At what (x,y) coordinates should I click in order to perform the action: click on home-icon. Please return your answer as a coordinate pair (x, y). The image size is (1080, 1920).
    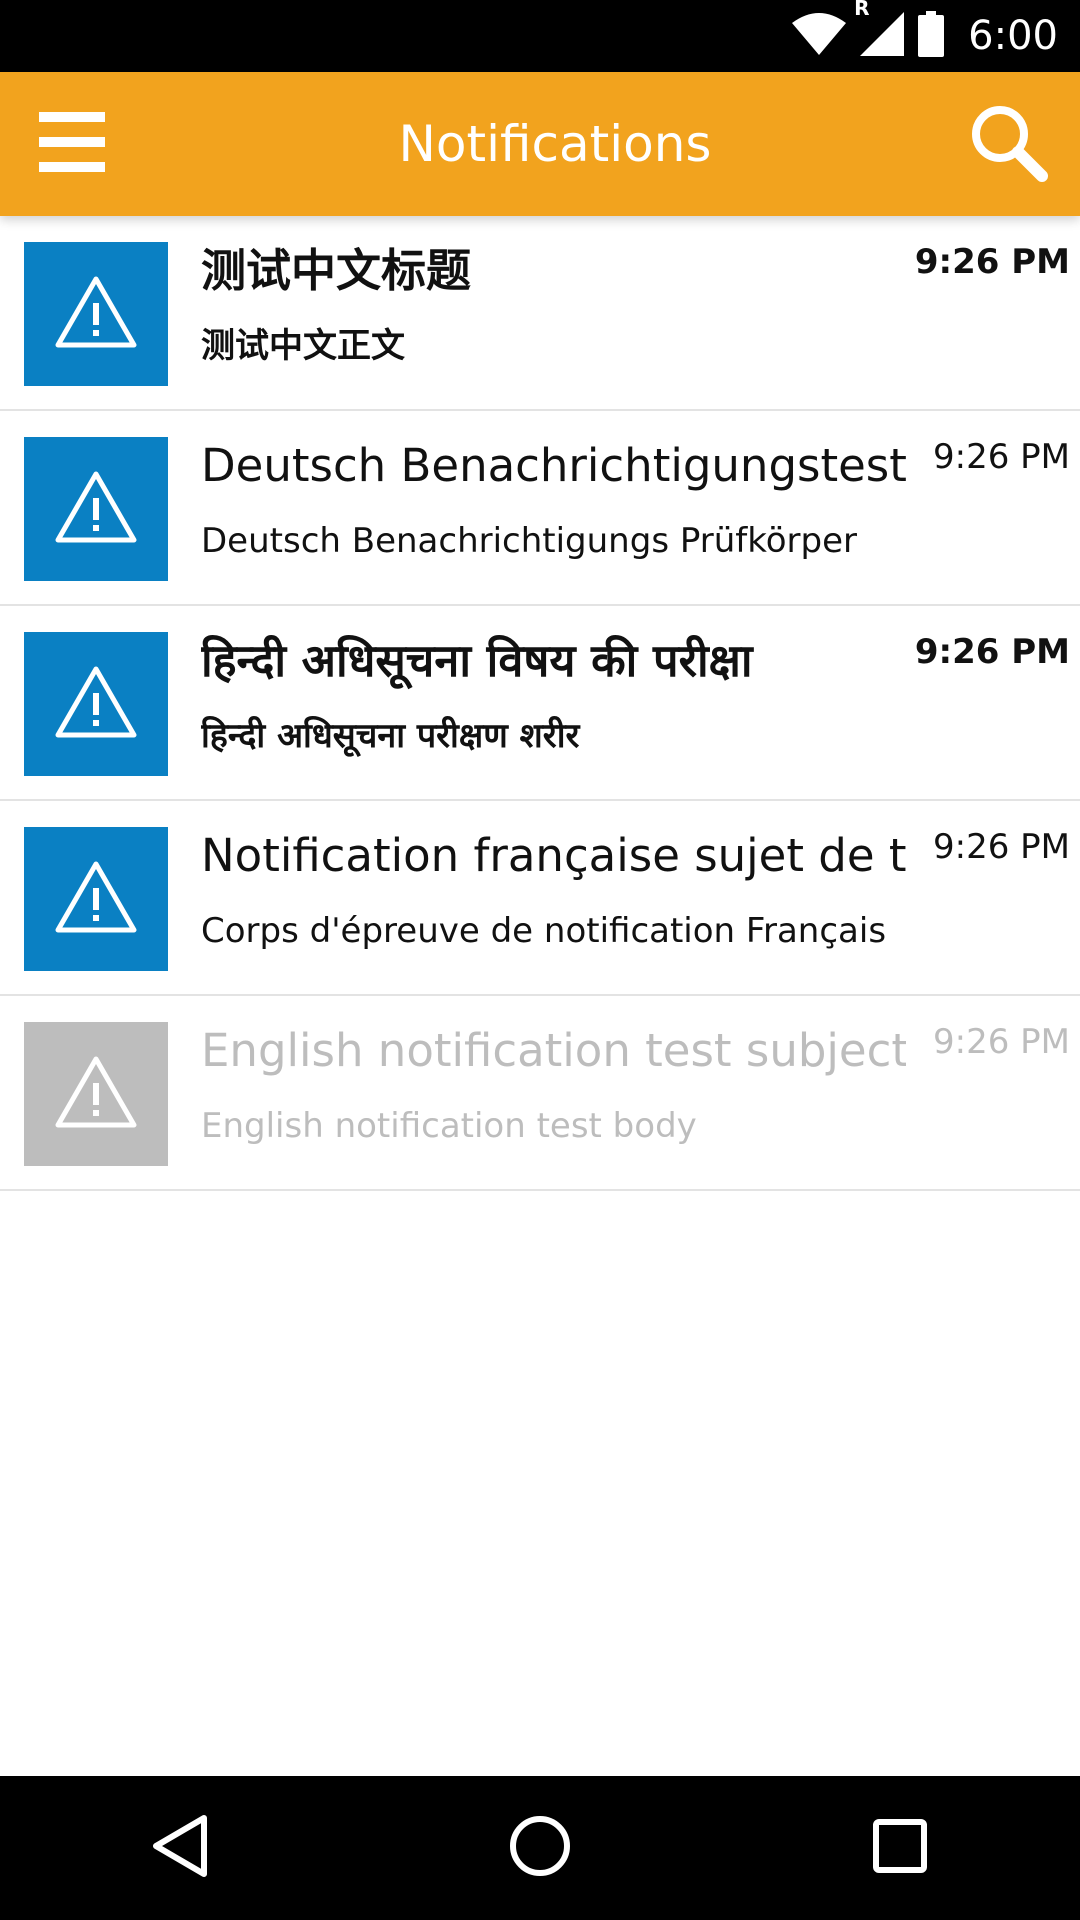
    Looking at the image, I should click on (540, 1848).